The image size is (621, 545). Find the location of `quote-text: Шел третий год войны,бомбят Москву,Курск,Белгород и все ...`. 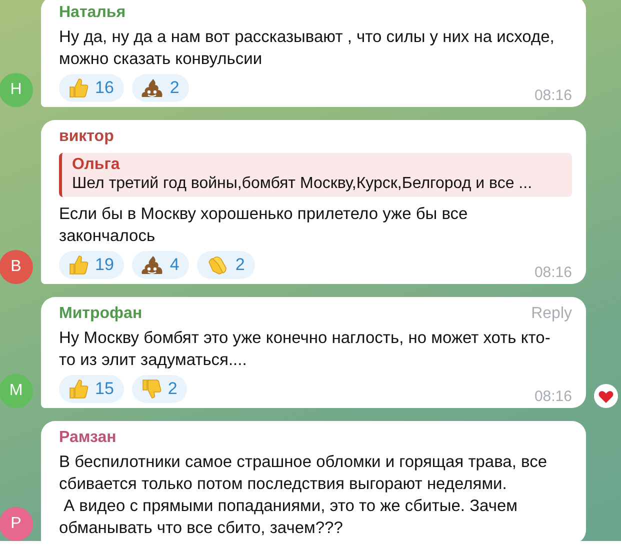

quote-text: Шел третий год войны,бомбят Москву,Курск,Белгород и все ... is located at coordinates (303, 184).